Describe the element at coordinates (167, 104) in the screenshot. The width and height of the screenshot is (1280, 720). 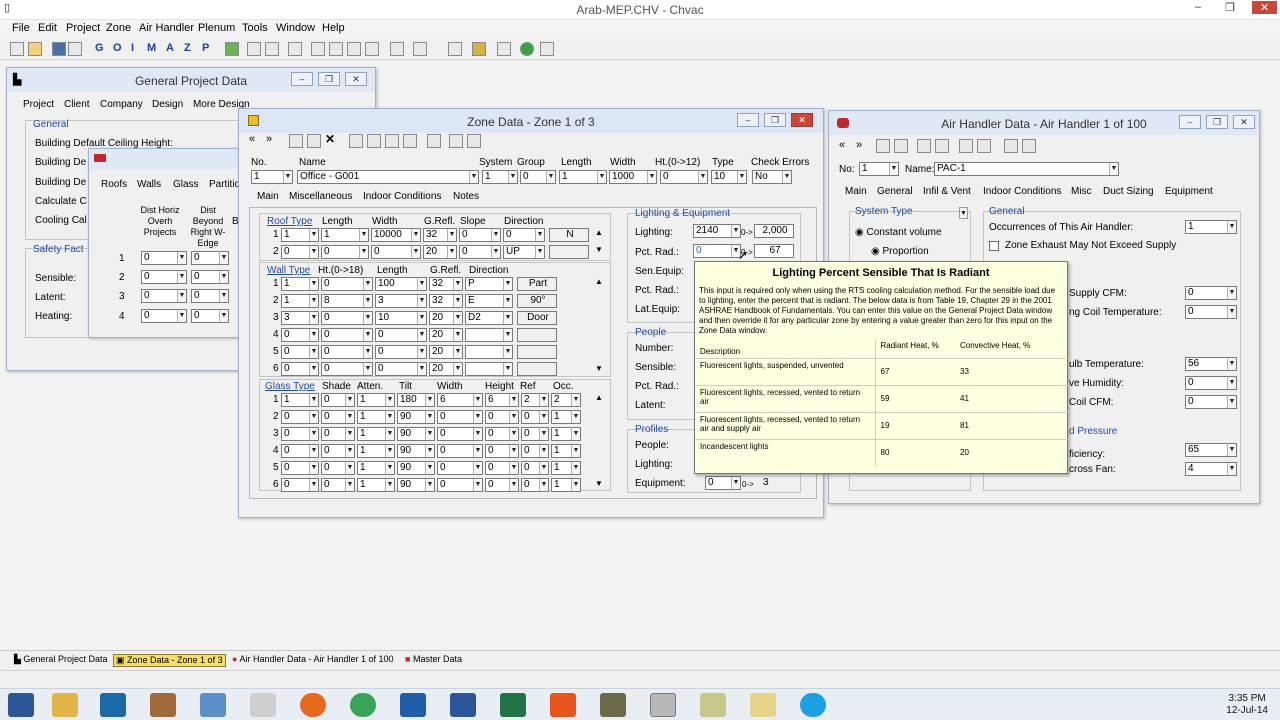
I see `gpd-tab-design: Design` at that location.